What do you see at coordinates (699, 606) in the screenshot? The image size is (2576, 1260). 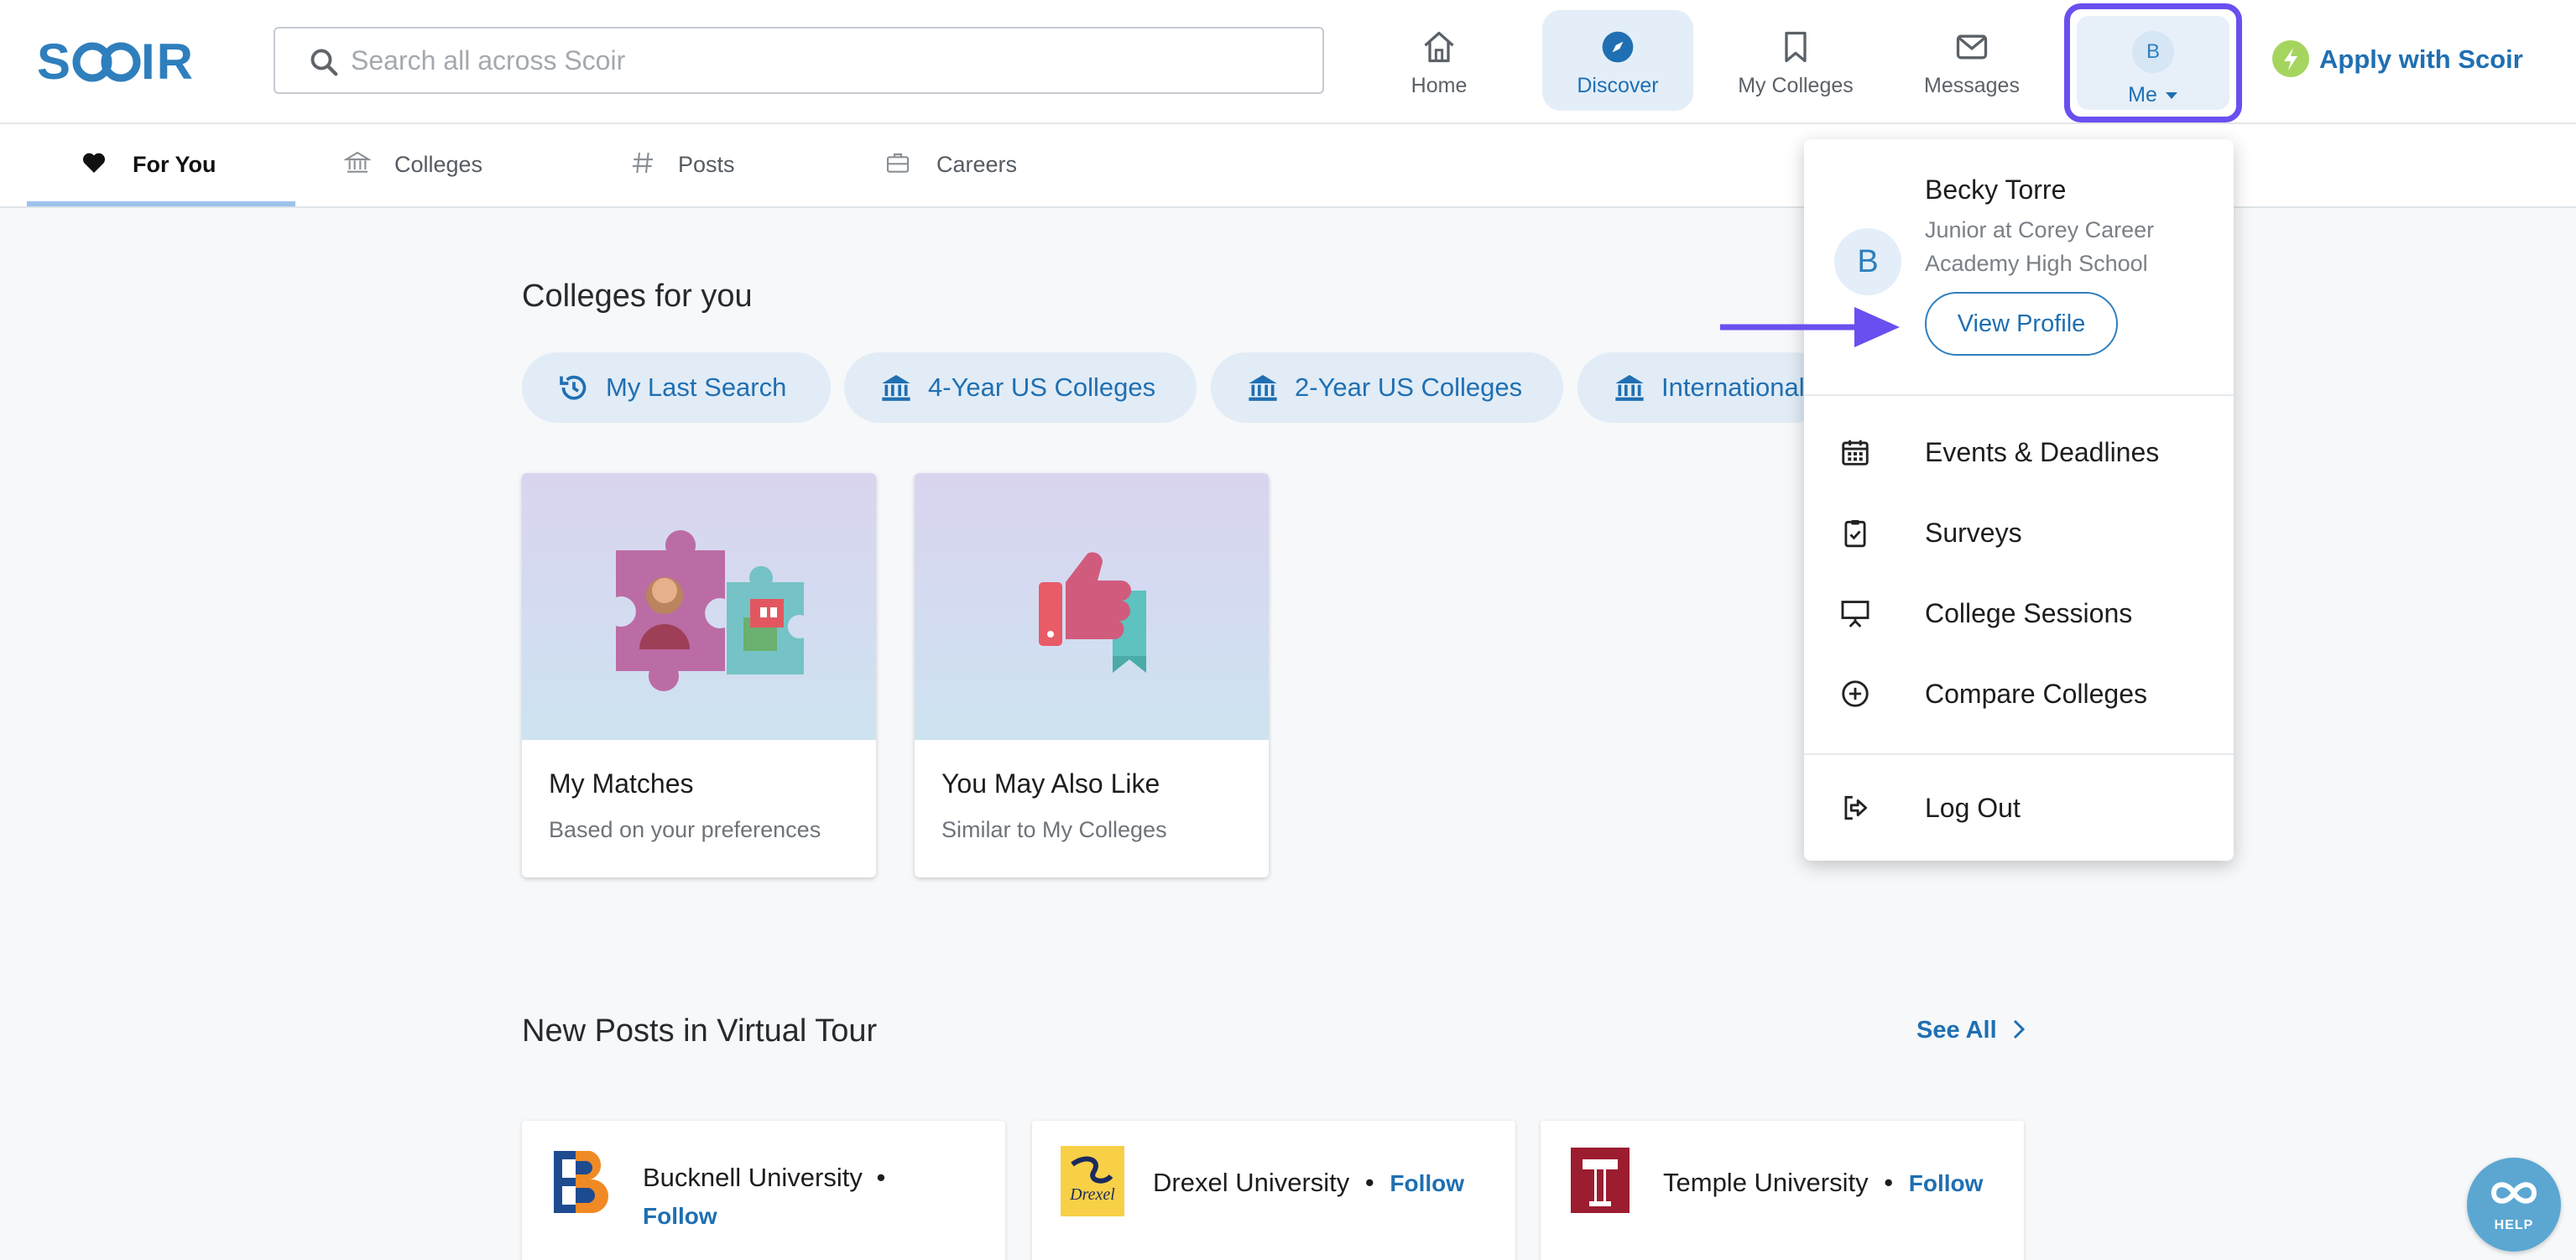 I see `puzzle-illustration` at bounding box center [699, 606].